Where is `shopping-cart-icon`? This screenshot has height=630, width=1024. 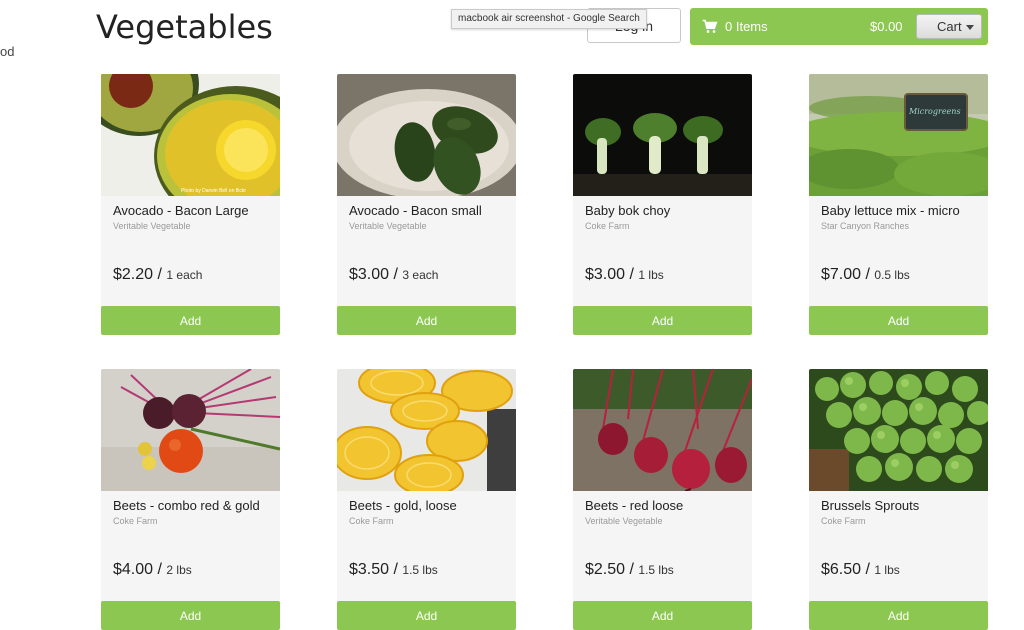 shopping-cart-icon is located at coordinates (710, 26).